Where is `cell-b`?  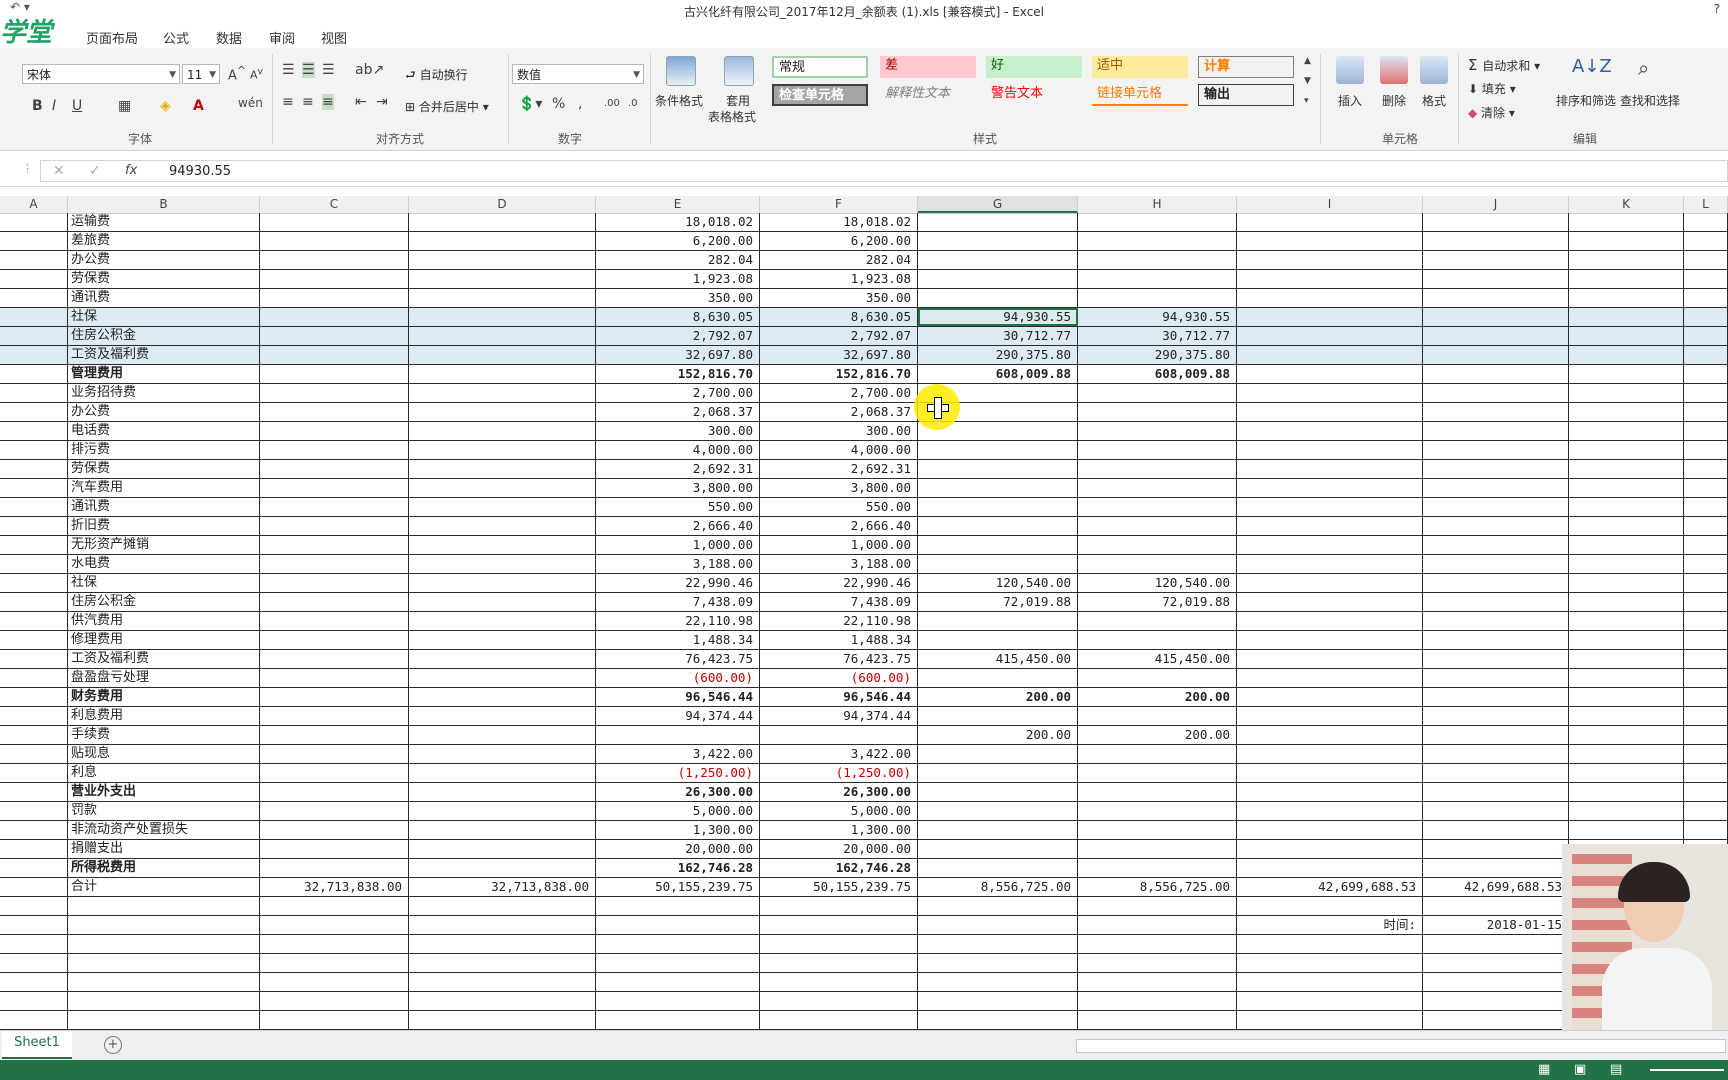
cell-b is located at coordinates (164, 944).